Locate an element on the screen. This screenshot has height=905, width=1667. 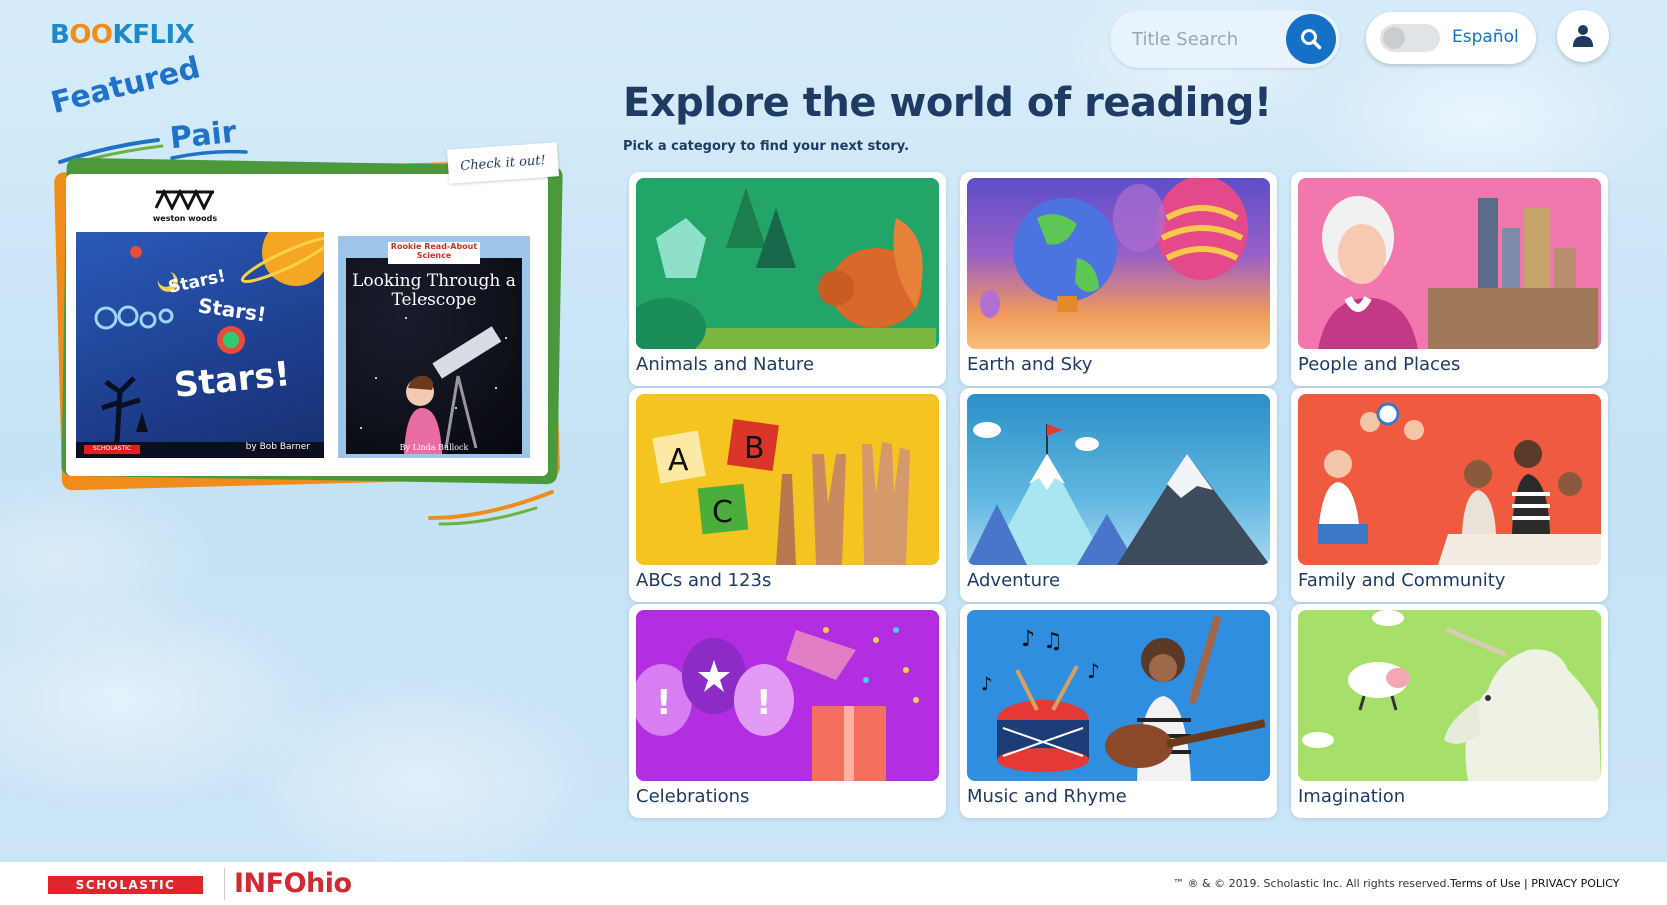
toggle-switch is located at coordinates (1410, 38).